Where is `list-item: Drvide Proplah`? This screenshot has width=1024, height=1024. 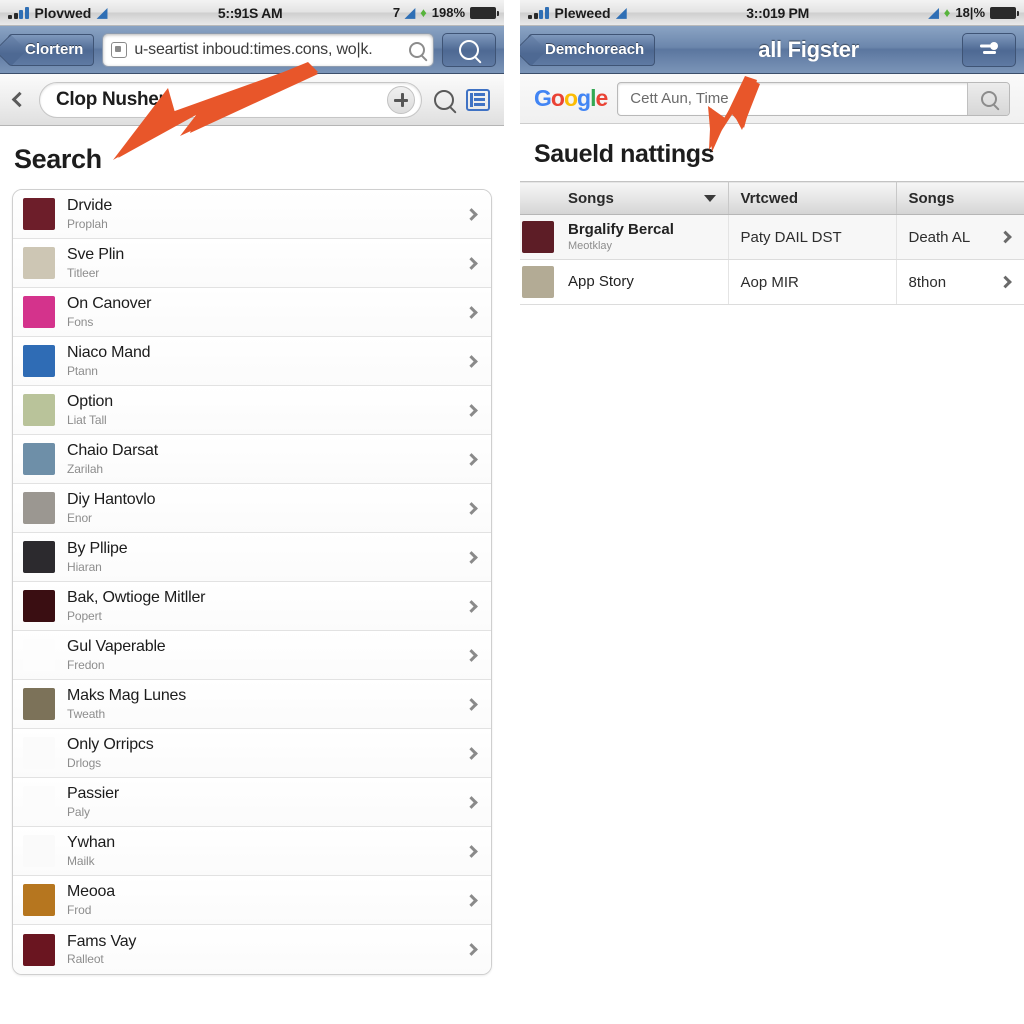
list-item: Drvide Proplah is located at coordinates (252, 214).